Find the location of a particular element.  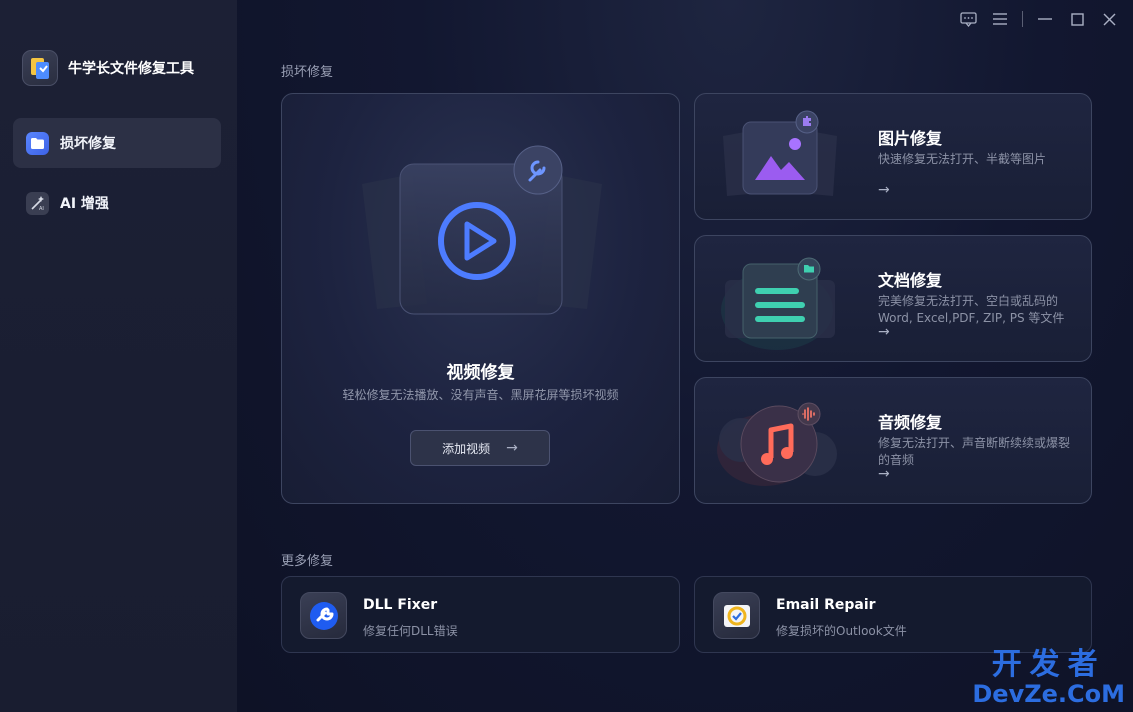

video-illustration is located at coordinates (482, 230).